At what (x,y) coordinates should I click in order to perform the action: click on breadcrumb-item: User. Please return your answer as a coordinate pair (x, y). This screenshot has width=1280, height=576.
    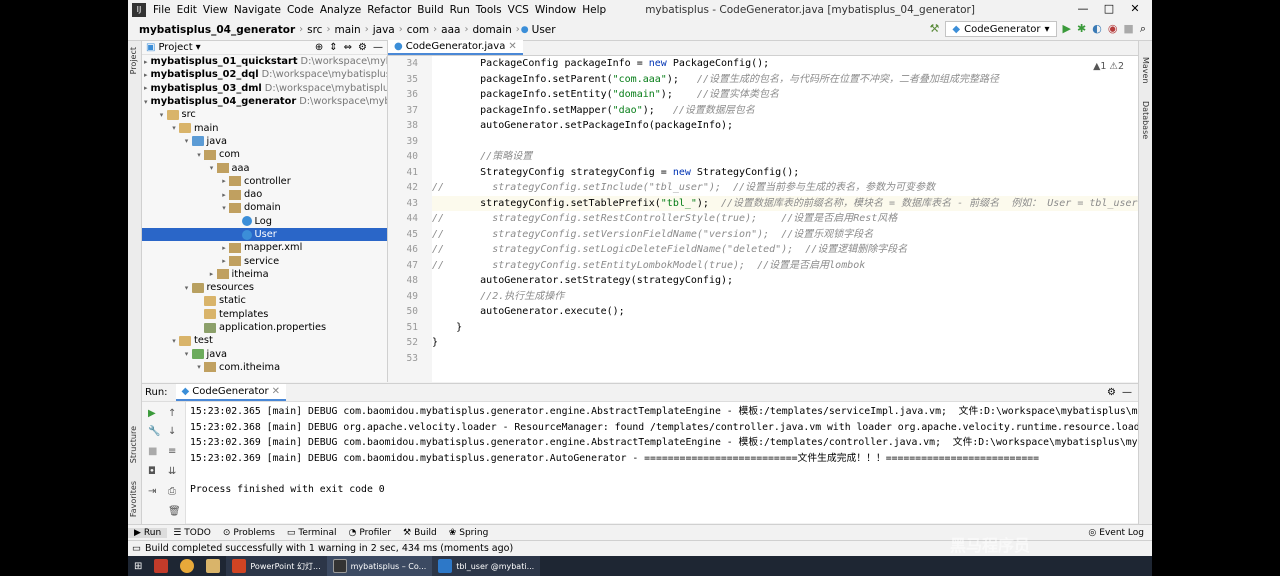
    Looking at the image, I should click on (544, 30).